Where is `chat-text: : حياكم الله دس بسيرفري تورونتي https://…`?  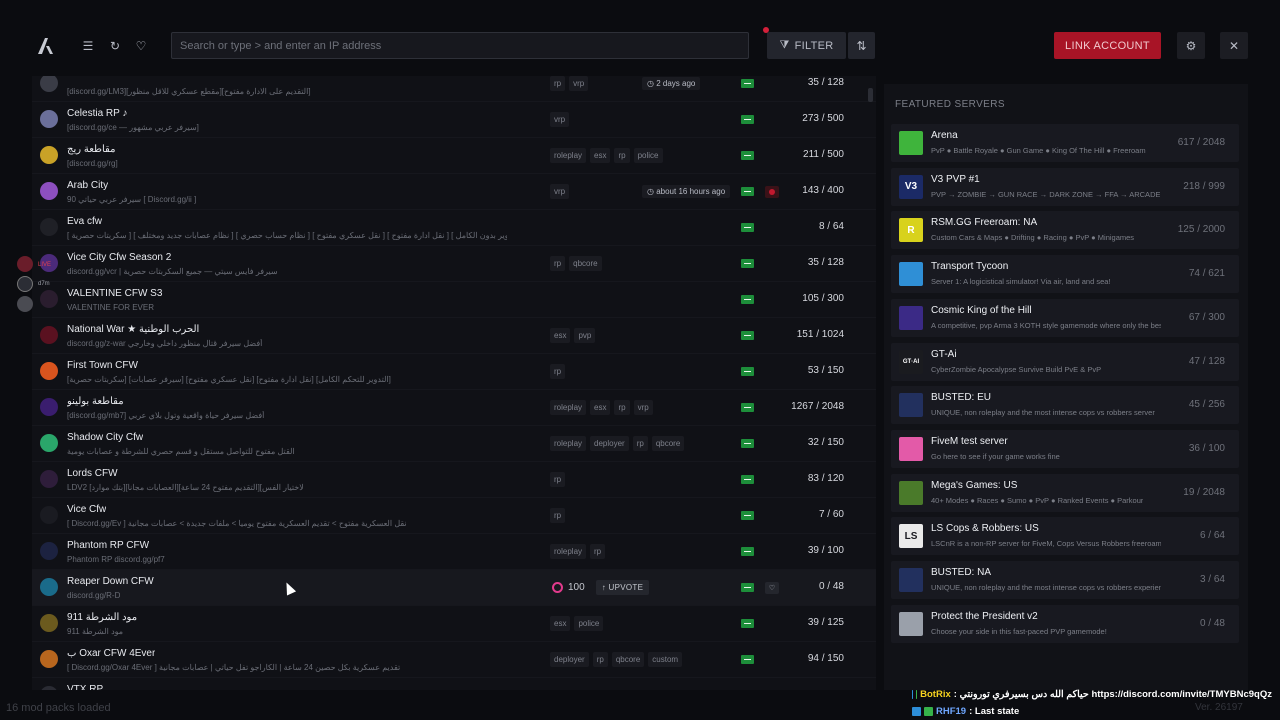
chat-text: : حياكم الله دس بسيرفري تورونتي https://… is located at coordinates (1112, 694).